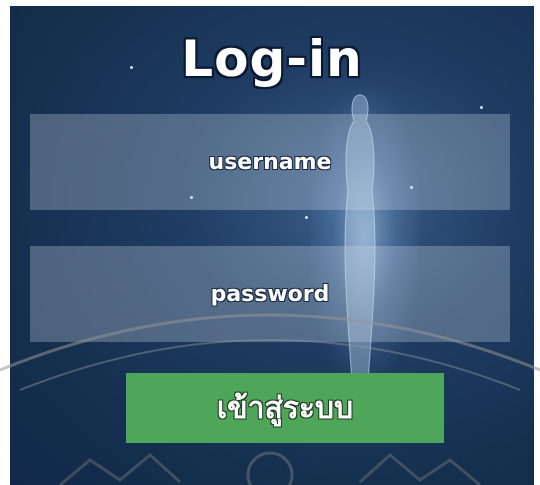 The image size is (540, 485). I want to click on username-placeholder: username, so click(270, 162).